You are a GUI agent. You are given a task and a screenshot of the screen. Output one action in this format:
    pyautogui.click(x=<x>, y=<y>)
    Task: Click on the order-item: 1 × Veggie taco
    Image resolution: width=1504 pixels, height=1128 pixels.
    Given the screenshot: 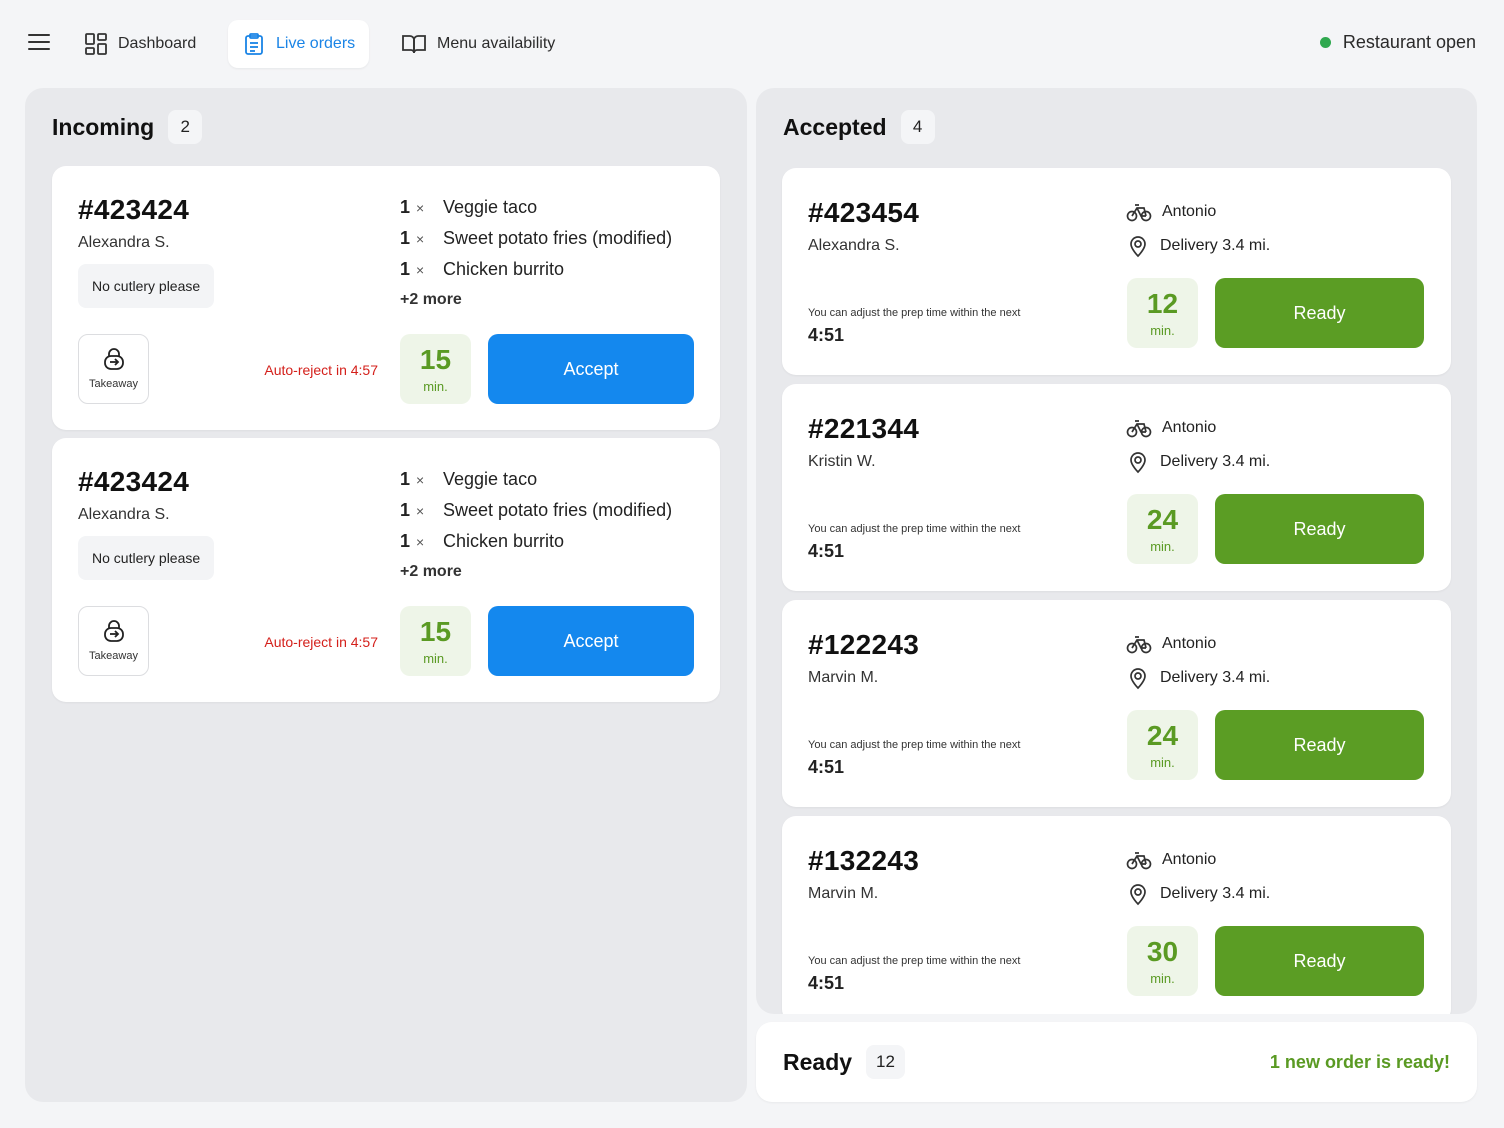 What is the action you would take?
    pyautogui.click(x=550, y=479)
    